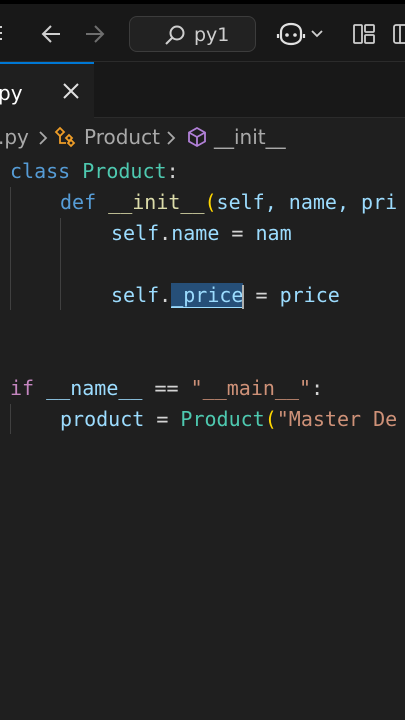  Describe the element at coordinates (52, 34) in the screenshot. I see `arrow-left-icon` at that location.